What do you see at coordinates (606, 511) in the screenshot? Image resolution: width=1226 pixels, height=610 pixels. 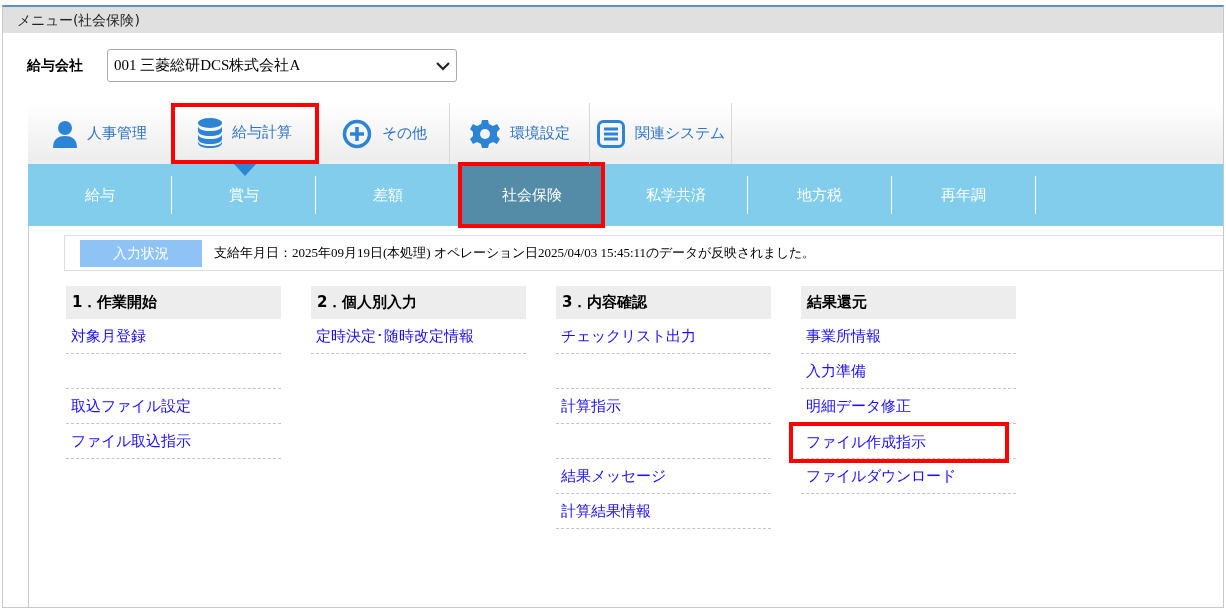 I see `menu-link: 計算結果情報` at bounding box center [606, 511].